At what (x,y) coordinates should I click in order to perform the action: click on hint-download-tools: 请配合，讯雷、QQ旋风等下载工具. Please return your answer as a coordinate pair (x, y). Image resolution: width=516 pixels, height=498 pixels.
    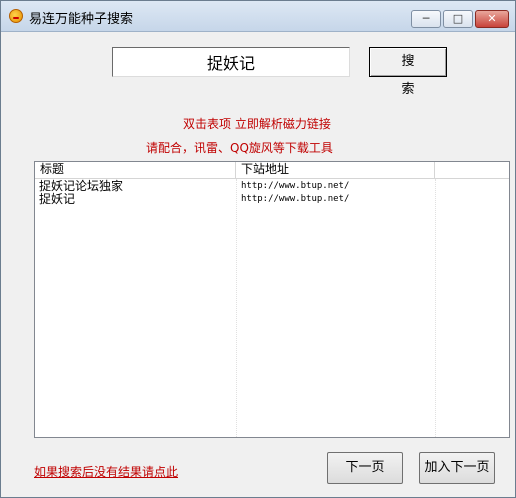
    Looking at the image, I should click on (239, 148).